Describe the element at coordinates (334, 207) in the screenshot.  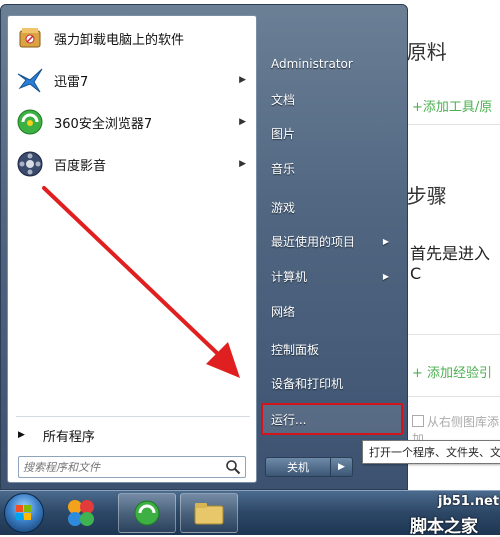
I see `games-link: 游戏` at that location.